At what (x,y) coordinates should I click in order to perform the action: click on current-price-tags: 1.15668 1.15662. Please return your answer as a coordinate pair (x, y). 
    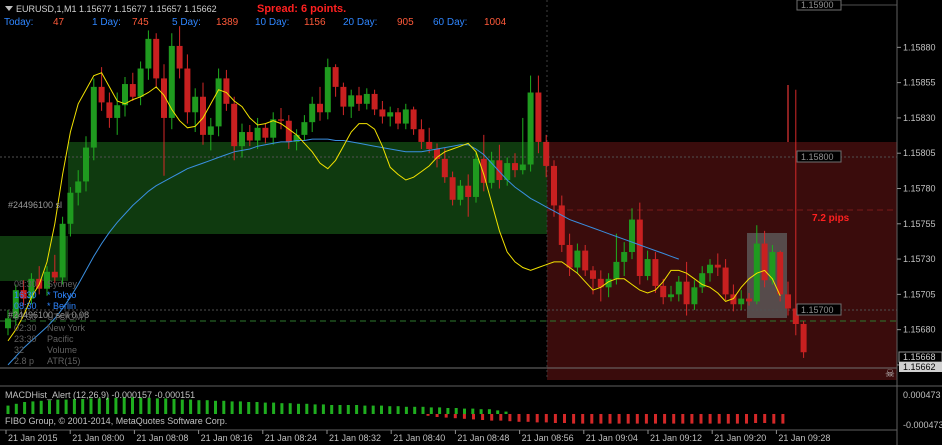
    Looking at the image, I should click on (920, 361).